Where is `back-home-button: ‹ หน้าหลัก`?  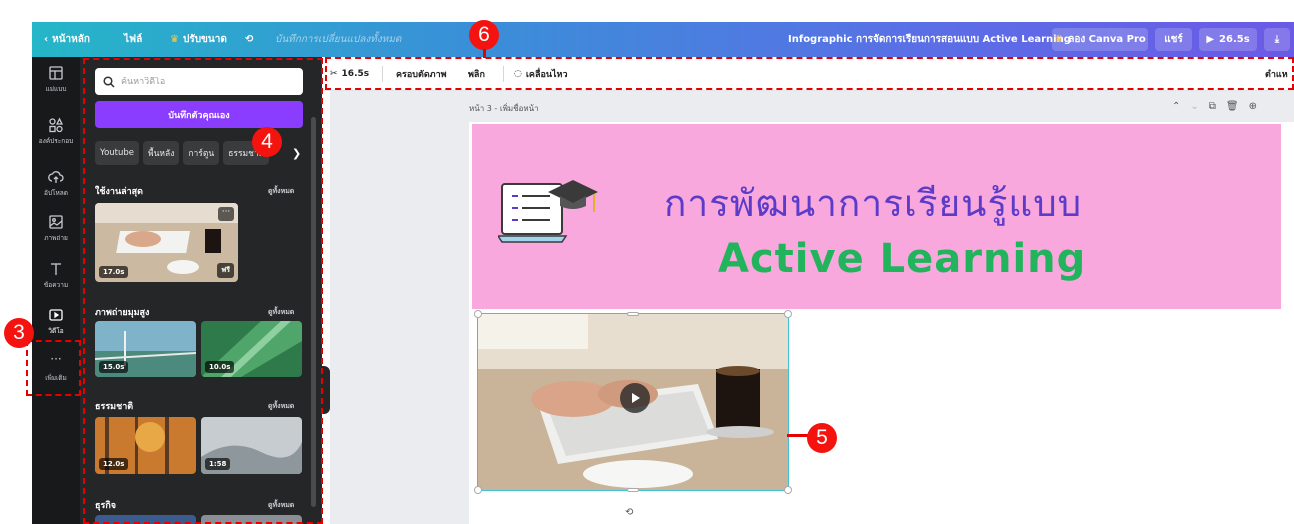 back-home-button: ‹ หน้าหลัก is located at coordinates (67, 39).